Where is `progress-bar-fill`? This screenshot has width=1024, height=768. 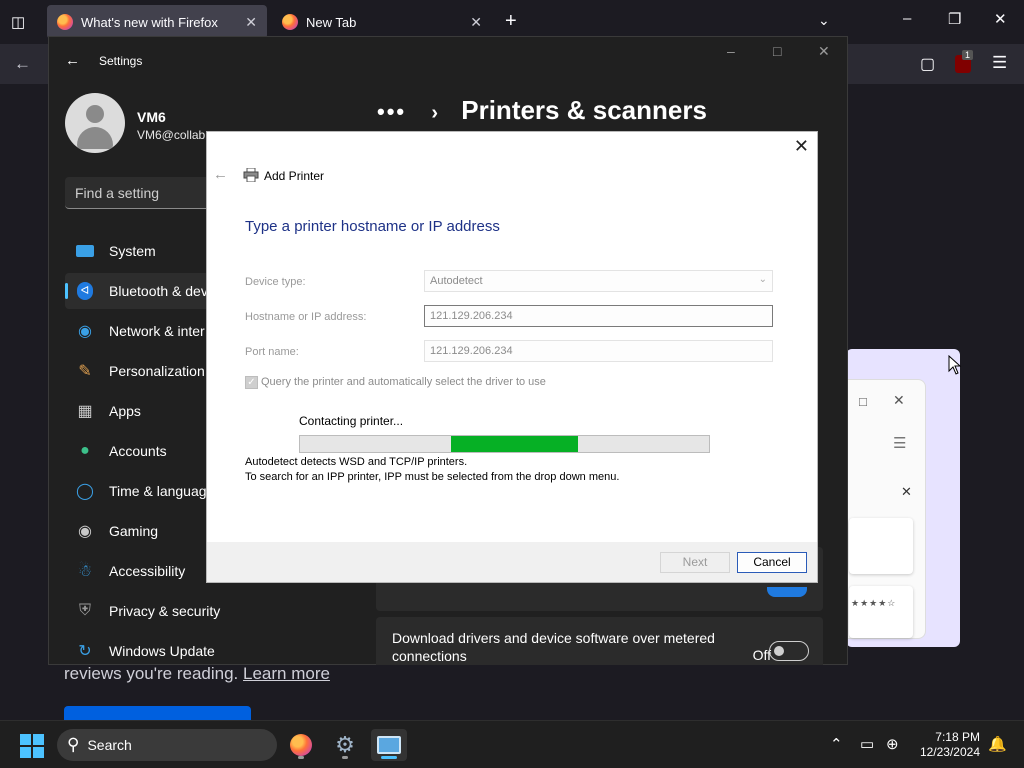
progress-bar-fill is located at coordinates (515, 444).